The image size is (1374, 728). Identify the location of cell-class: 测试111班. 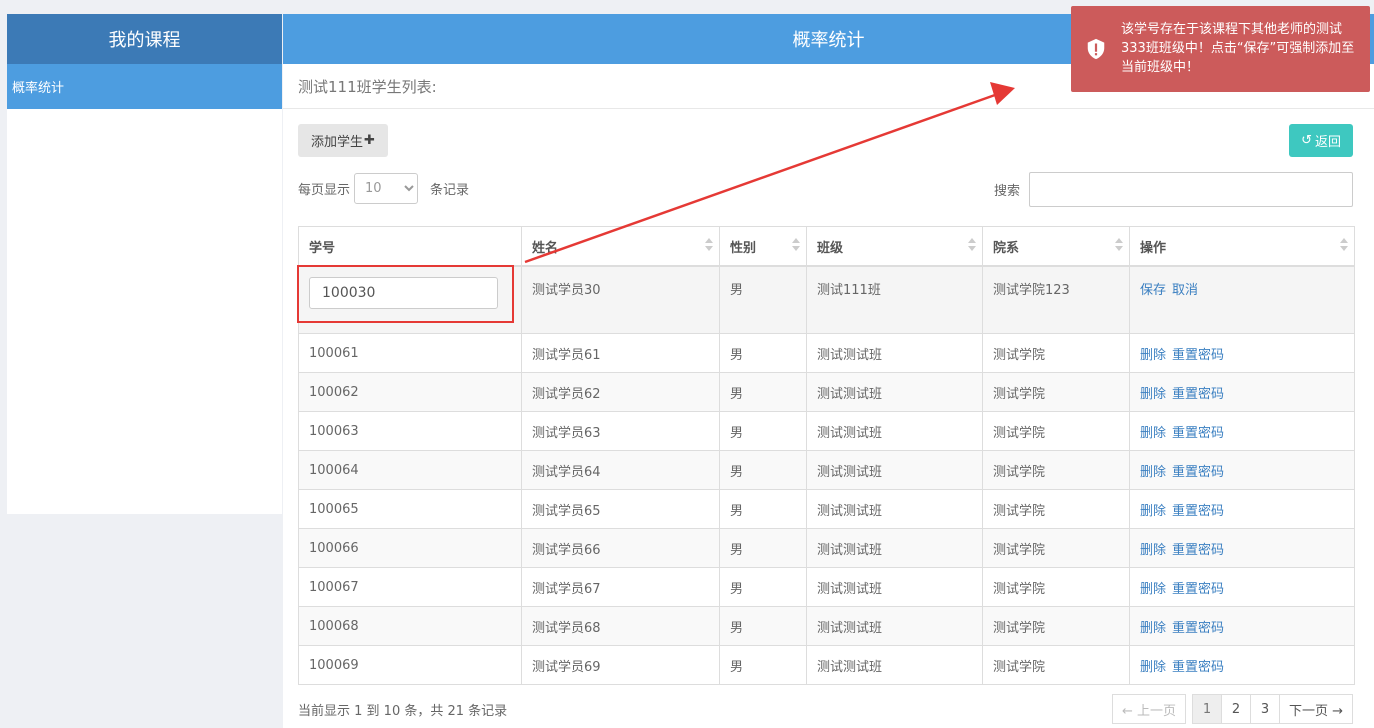
(894, 299).